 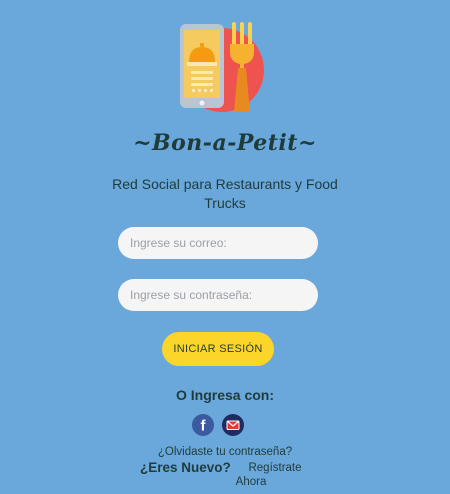 What do you see at coordinates (225, 143) in the screenshot?
I see `brand-name: ~Bon-a-Petit~` at bounding box center [225, 143].